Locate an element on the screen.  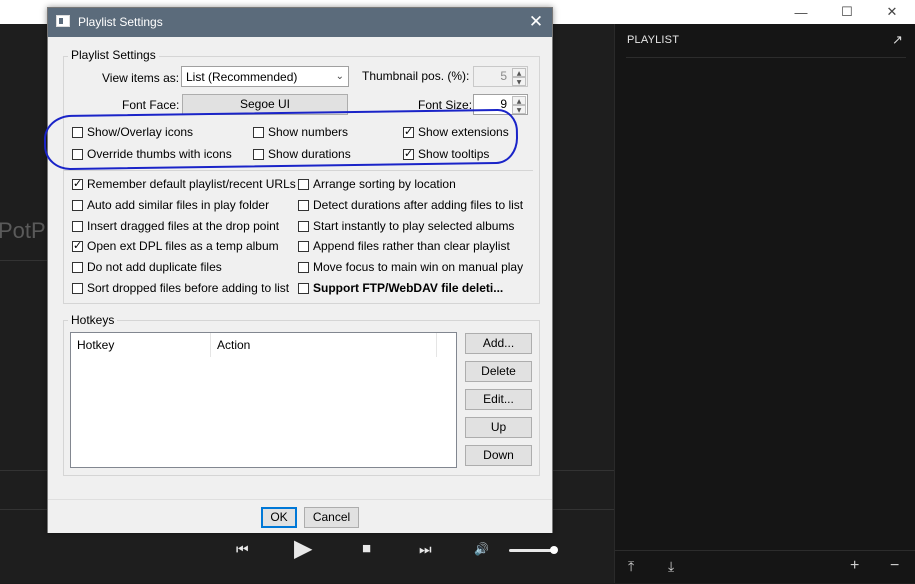
previous-icon: ⏮ is located at coordinates (242, 549).